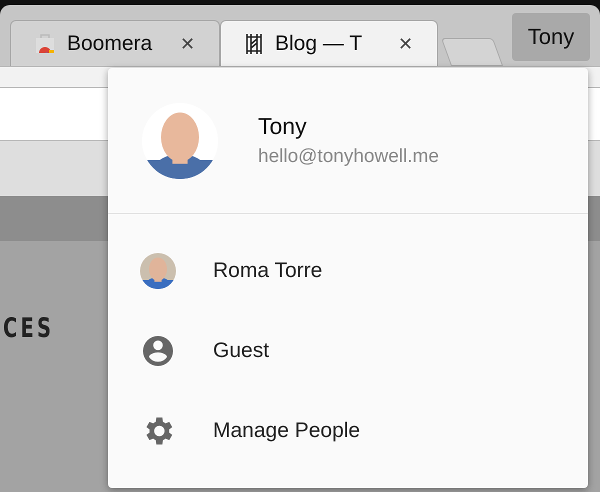 The height and width of the screenshot is (492, 600). What do you see at coordinates (28, 328) in the screenshot?
I see `nav-link: CES` at bounding box center [28, 328].